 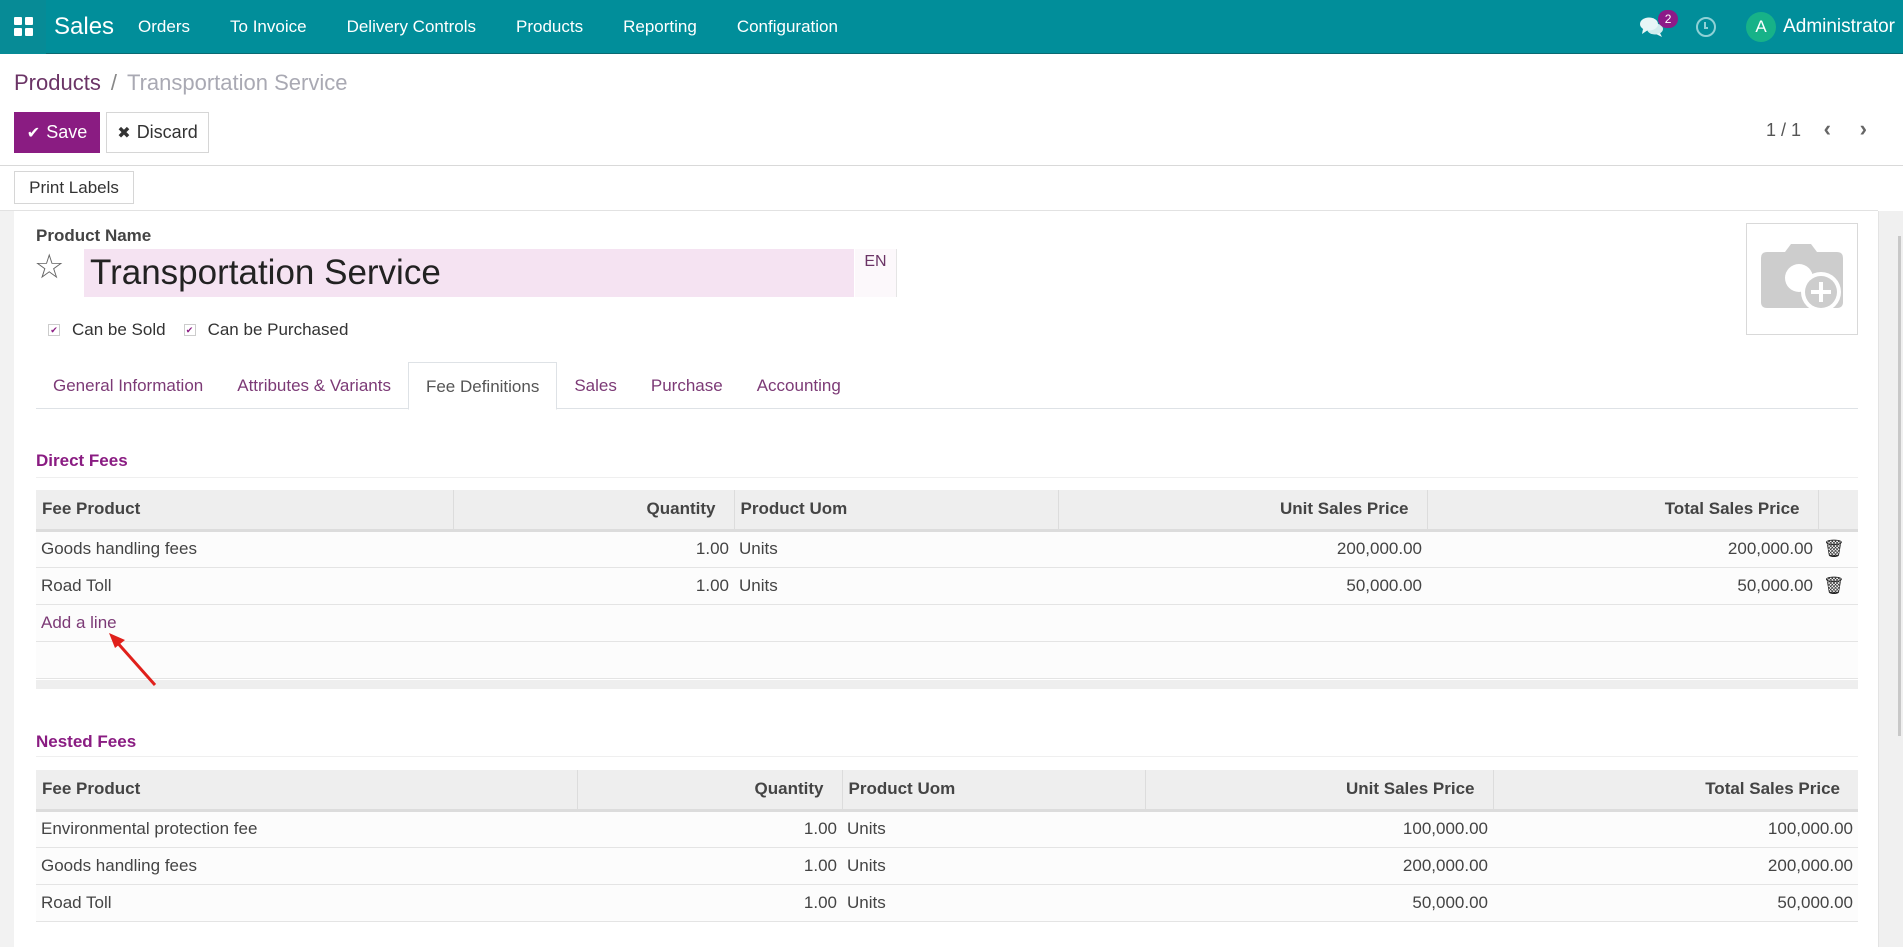 I want to click on breadcrumb-products: Products, so click(x=57, y=83).